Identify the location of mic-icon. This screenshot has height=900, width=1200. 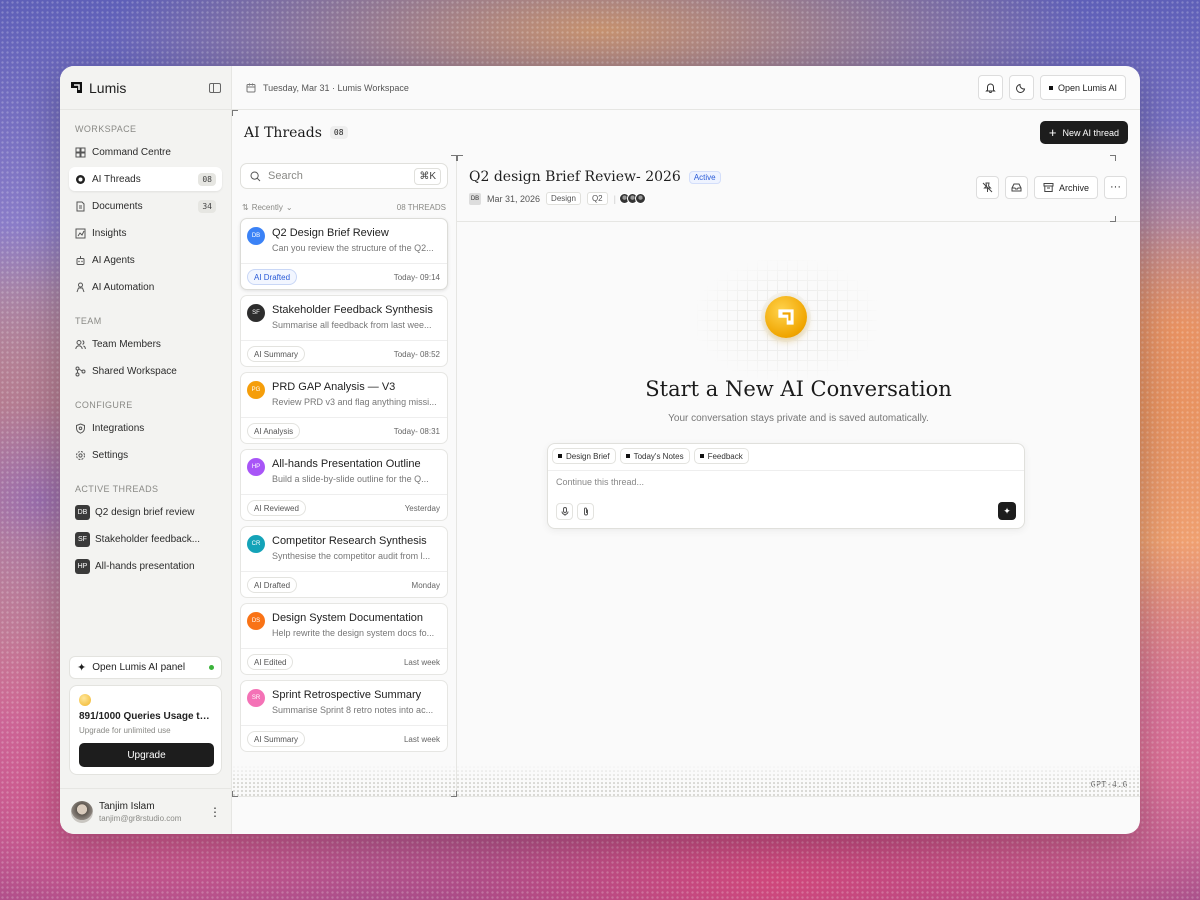
(564, 511).